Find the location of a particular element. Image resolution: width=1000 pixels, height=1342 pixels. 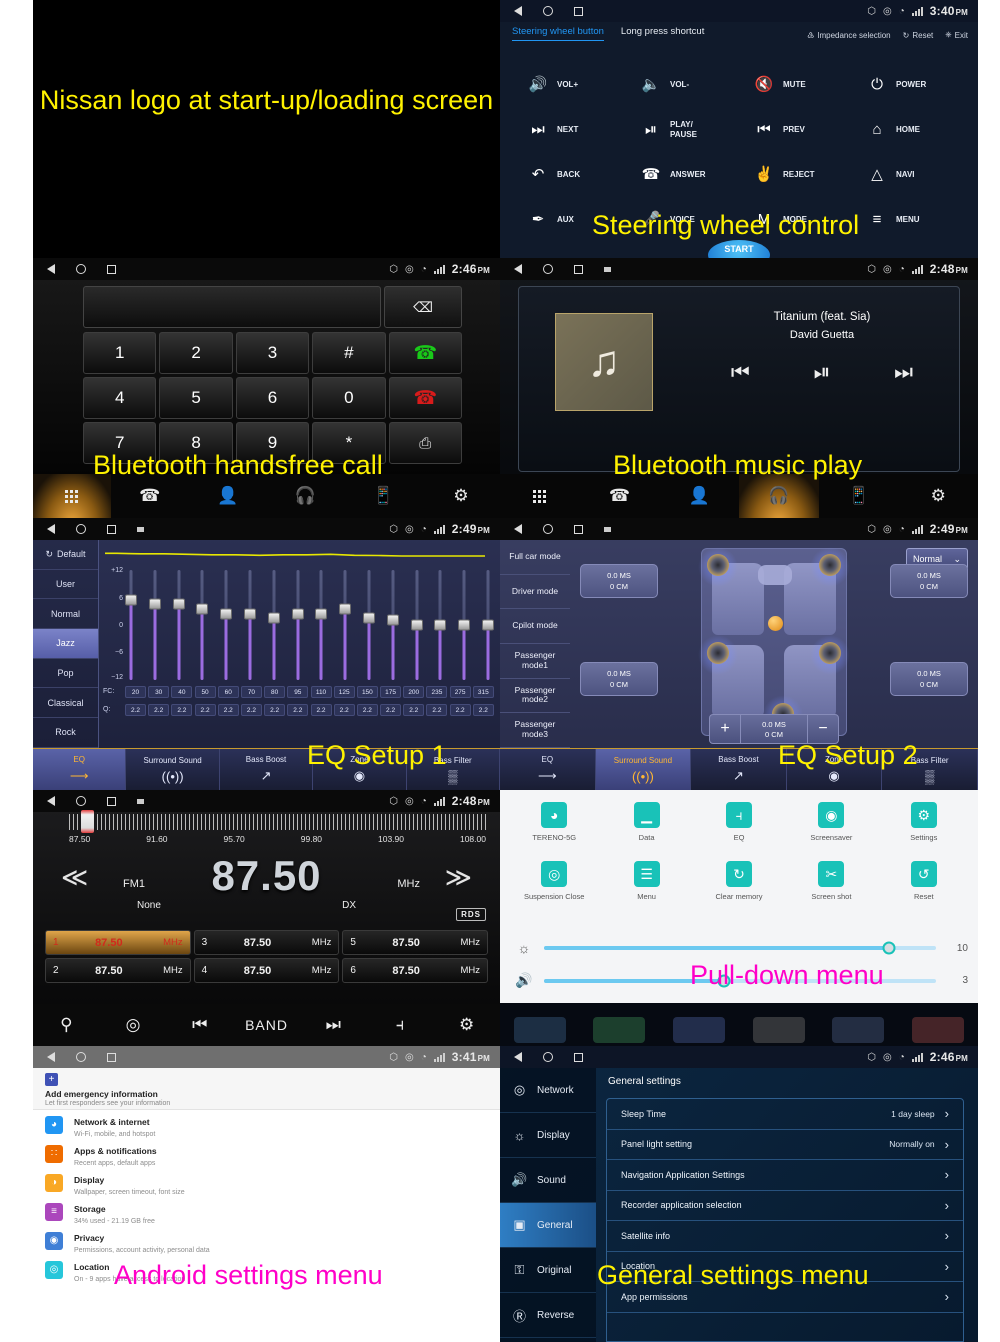

tab-call-log: ☎ is located at coordinates (620, 496).